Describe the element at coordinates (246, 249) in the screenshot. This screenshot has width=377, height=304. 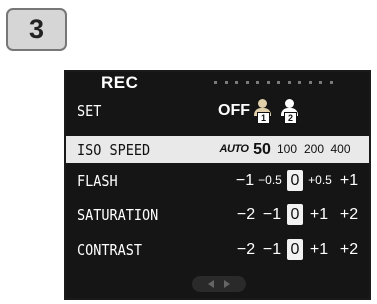
I see `contrast-option-minus-2: −2` at that location.